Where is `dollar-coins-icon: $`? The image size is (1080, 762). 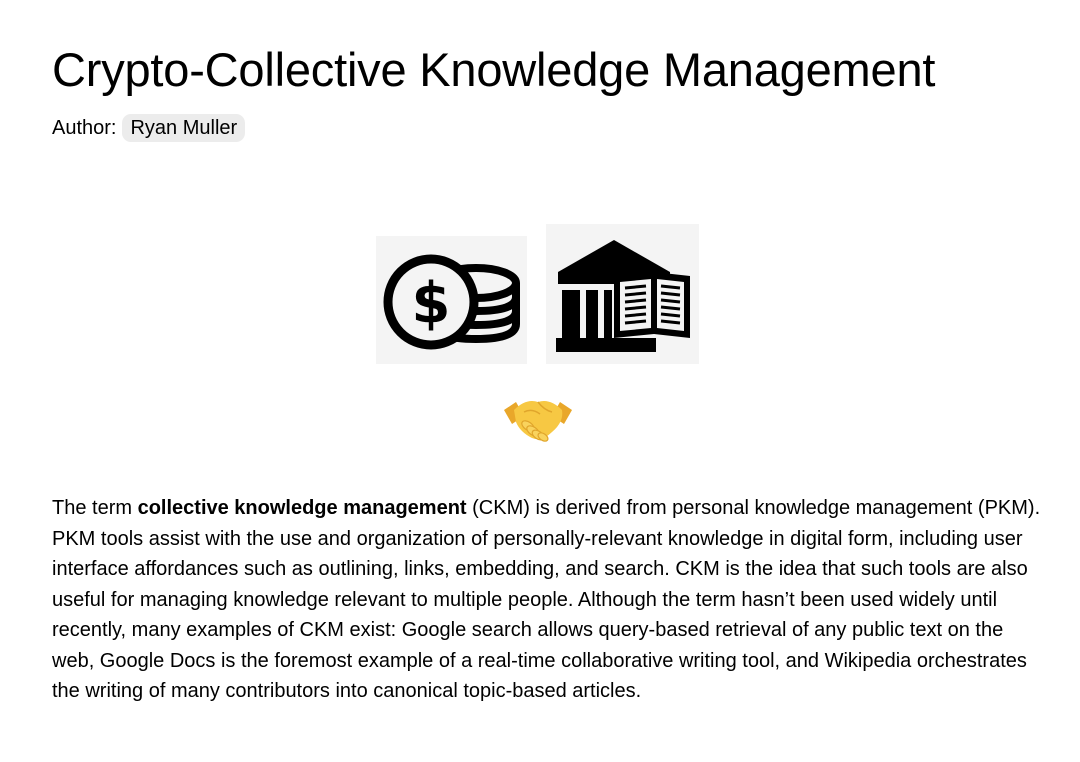 dollar-coins-icon: $ is located at coordinates (451, 300).